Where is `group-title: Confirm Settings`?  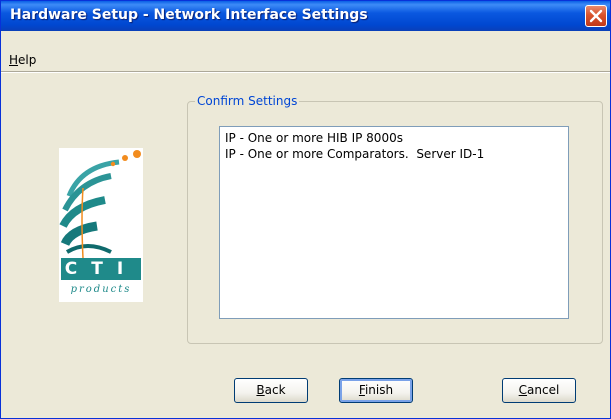
group-title: Confirm Settings is located at coordinates (247, 101).